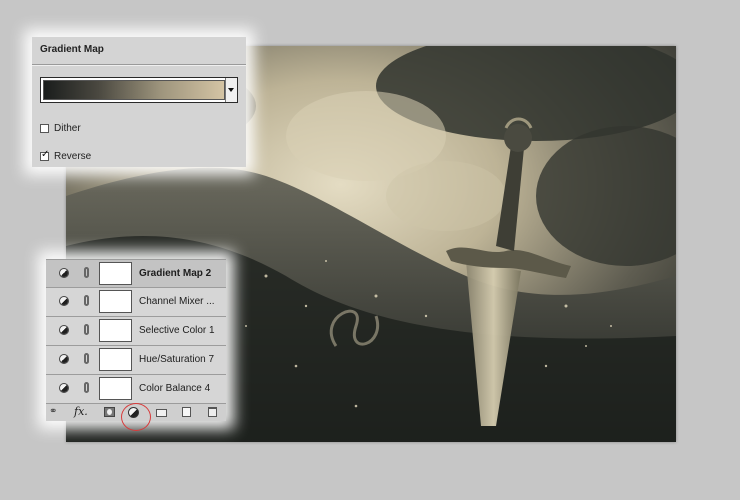 This screenshot has width=740, height=500. What do you see at coordinates (139, 64) in the screenshot?
I see `divider` at bounding box center [139, 64].